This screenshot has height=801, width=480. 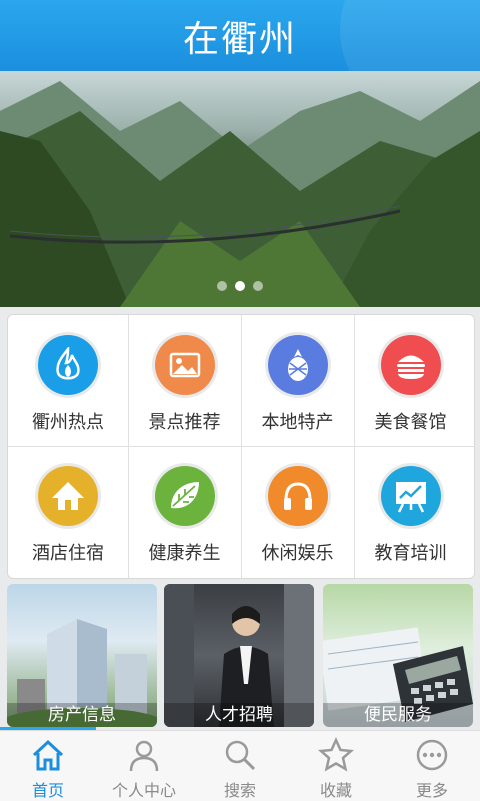 I want to click on category-leaf: 健康养生, so click(x=184, y=511).